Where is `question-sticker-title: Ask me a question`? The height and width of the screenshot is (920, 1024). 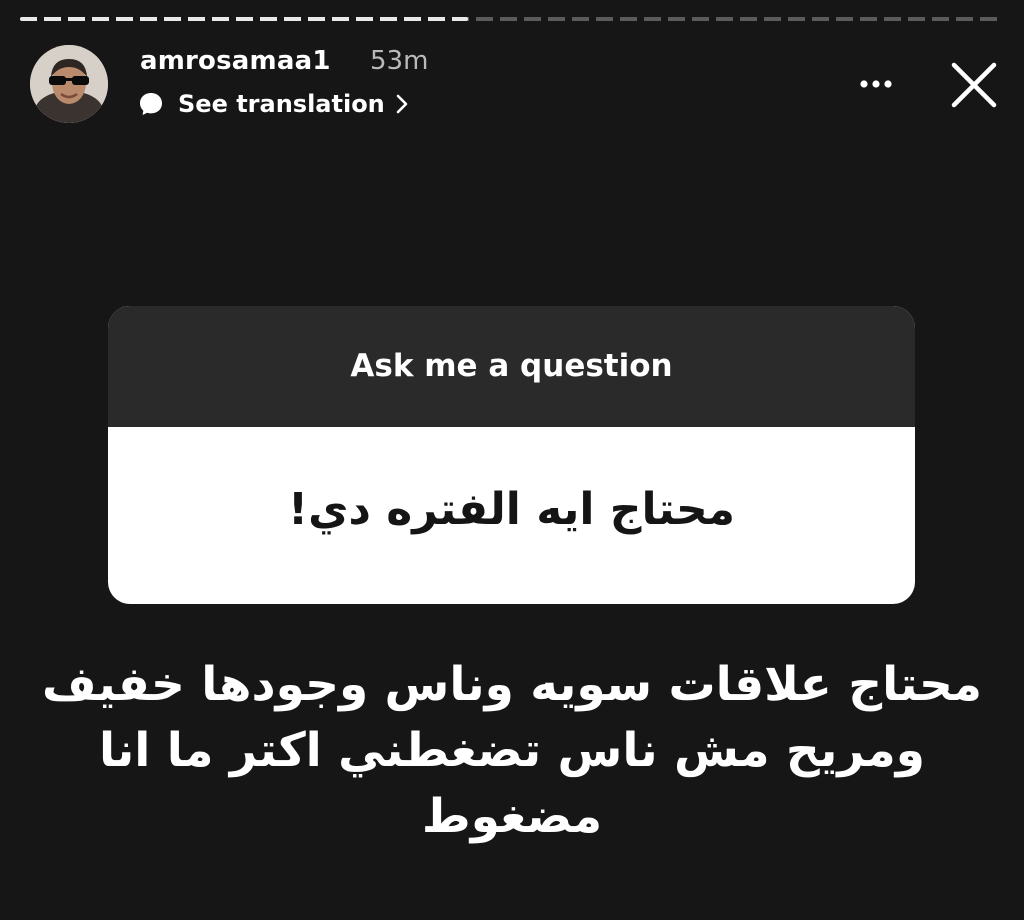 question-sticker-title: Ask me a question is located at coordinates (511, 365).